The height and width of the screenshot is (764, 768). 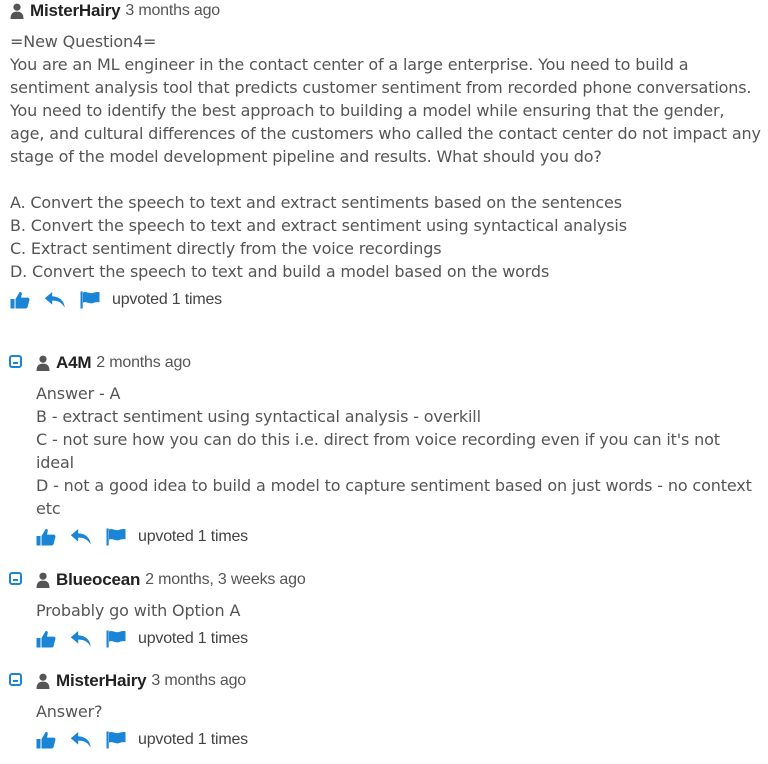 What do you see at coordinates (69, 711) in the screenshot?
I see `comment-body: Answer?` at bounding box center [69, 711].